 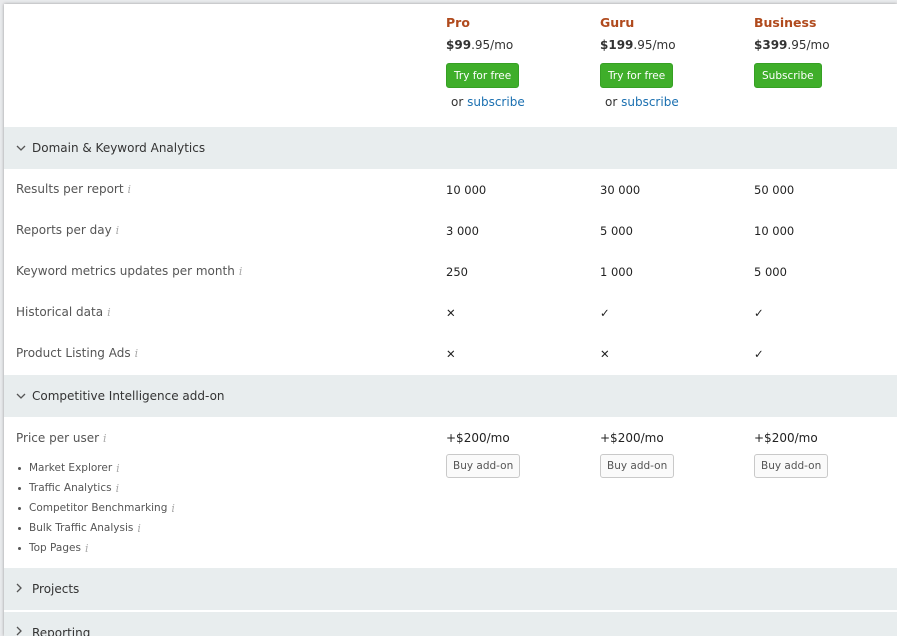 What do you see at coordinates (638, 45) in the screenshot?
I see `plan-price: $199.95/mo` at bounding box center [638, 45].